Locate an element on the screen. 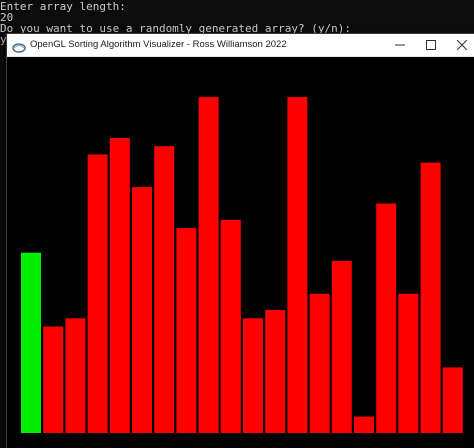 The height and width of the screenshot is (448, 474). bar-active is located at coordinates (31, 342).